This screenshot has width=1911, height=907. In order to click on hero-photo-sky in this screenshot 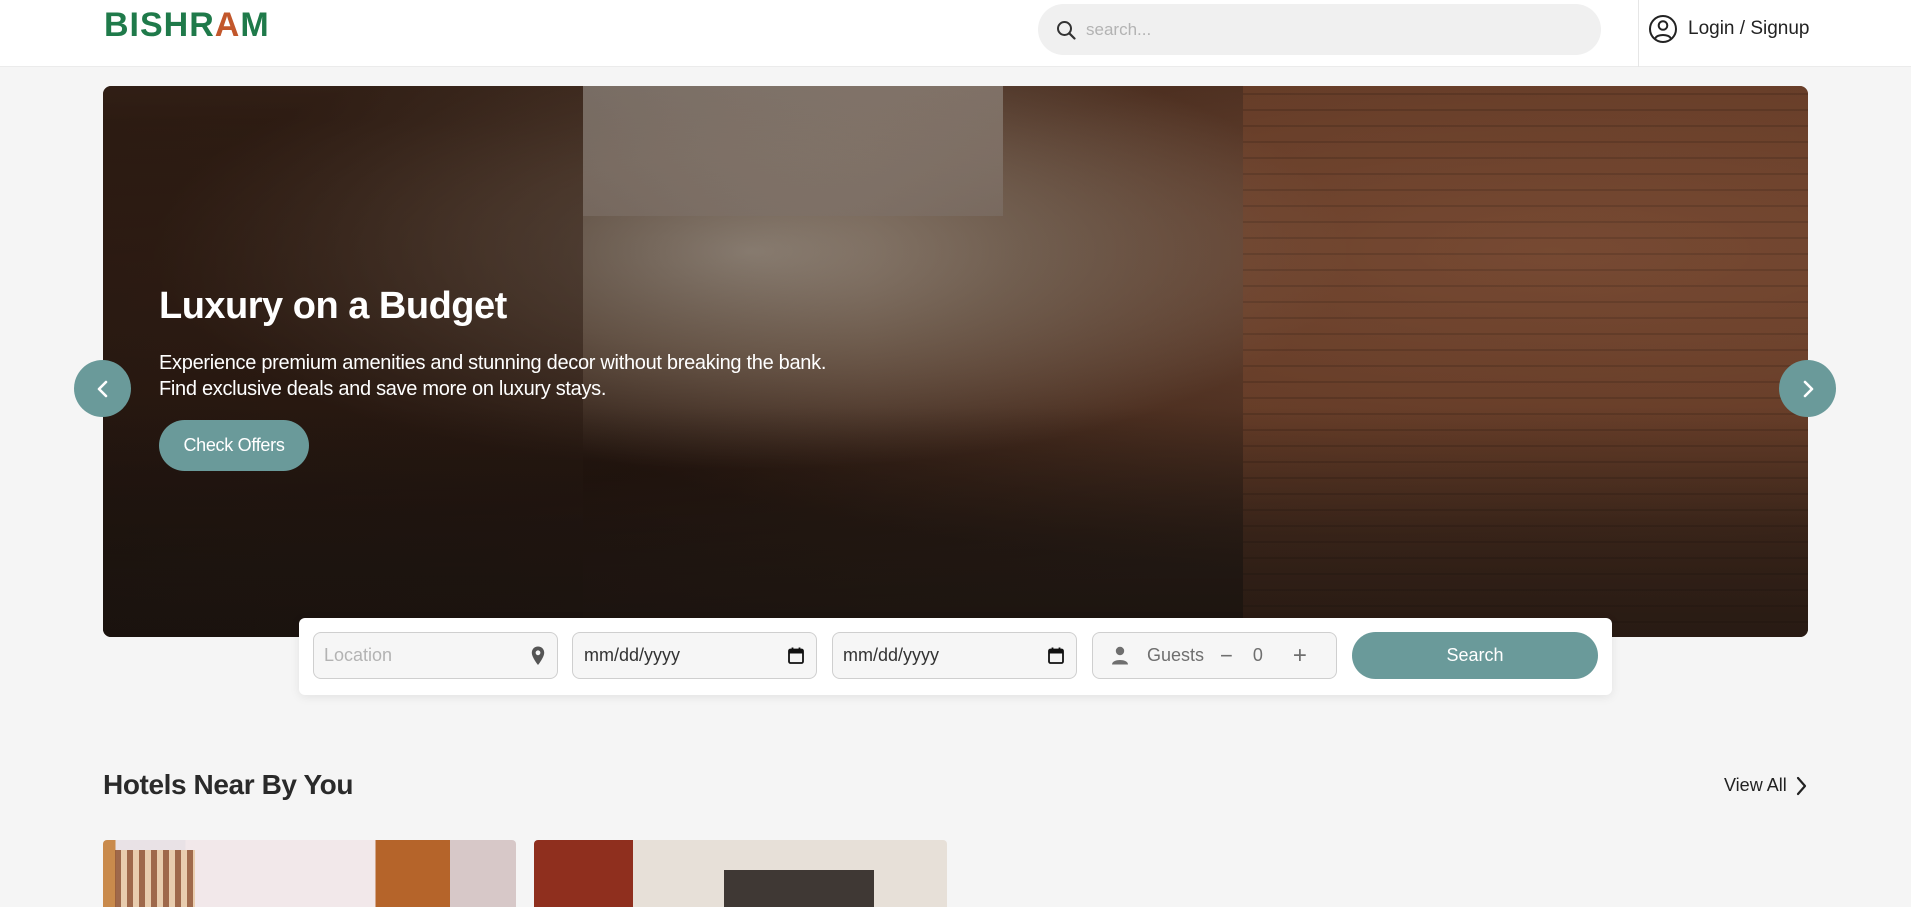, I will do `click(793, 151)`.